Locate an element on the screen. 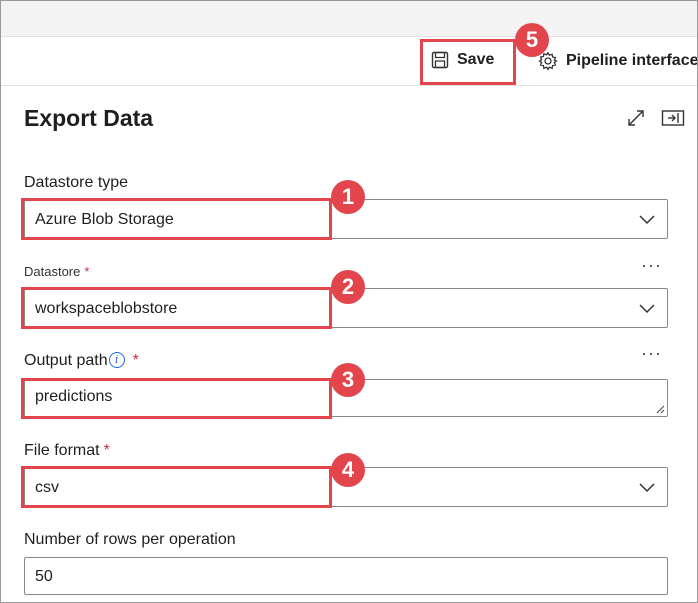  toolbar: Save Pipeline interface is located at coordinates (349, 61).